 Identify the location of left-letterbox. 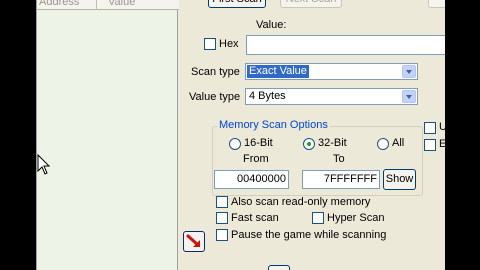
(18, 135).